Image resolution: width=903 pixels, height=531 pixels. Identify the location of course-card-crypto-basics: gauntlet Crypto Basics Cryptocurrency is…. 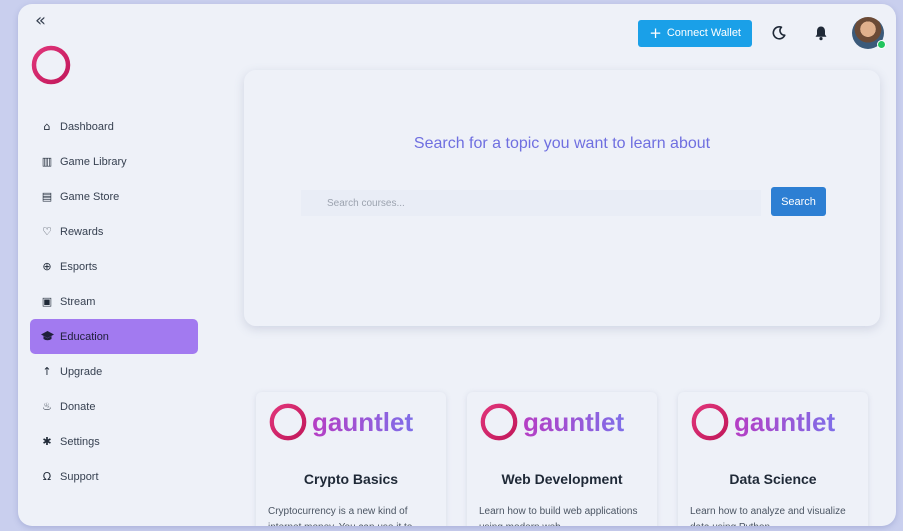
(351, 459).